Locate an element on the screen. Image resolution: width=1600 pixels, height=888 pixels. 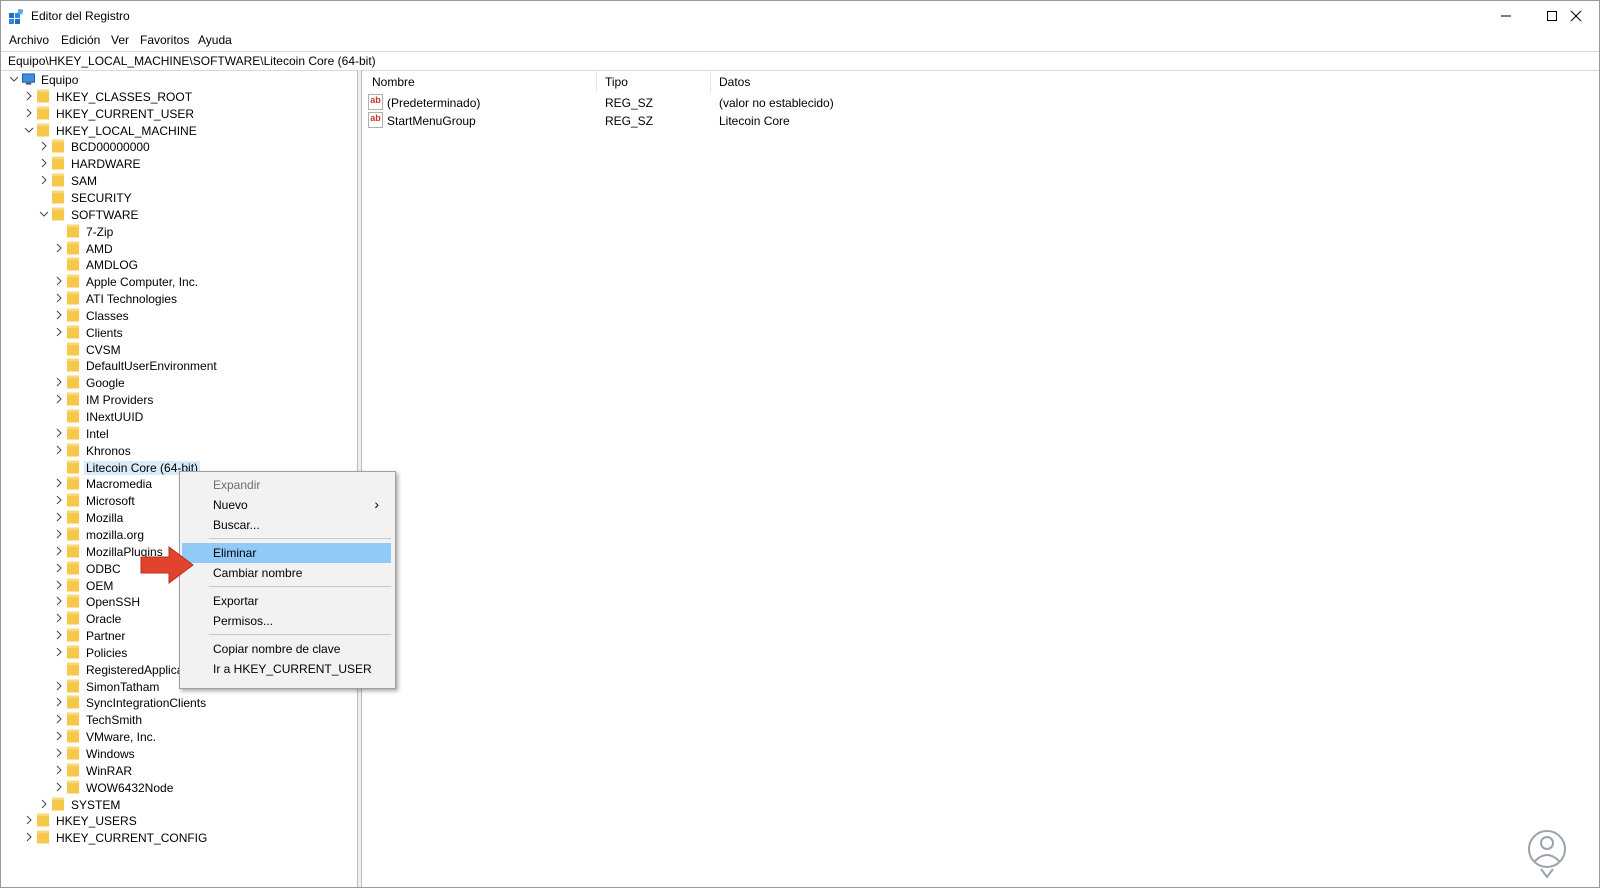
tree-item: SOFTWARE is located at coordinates (176, 214).